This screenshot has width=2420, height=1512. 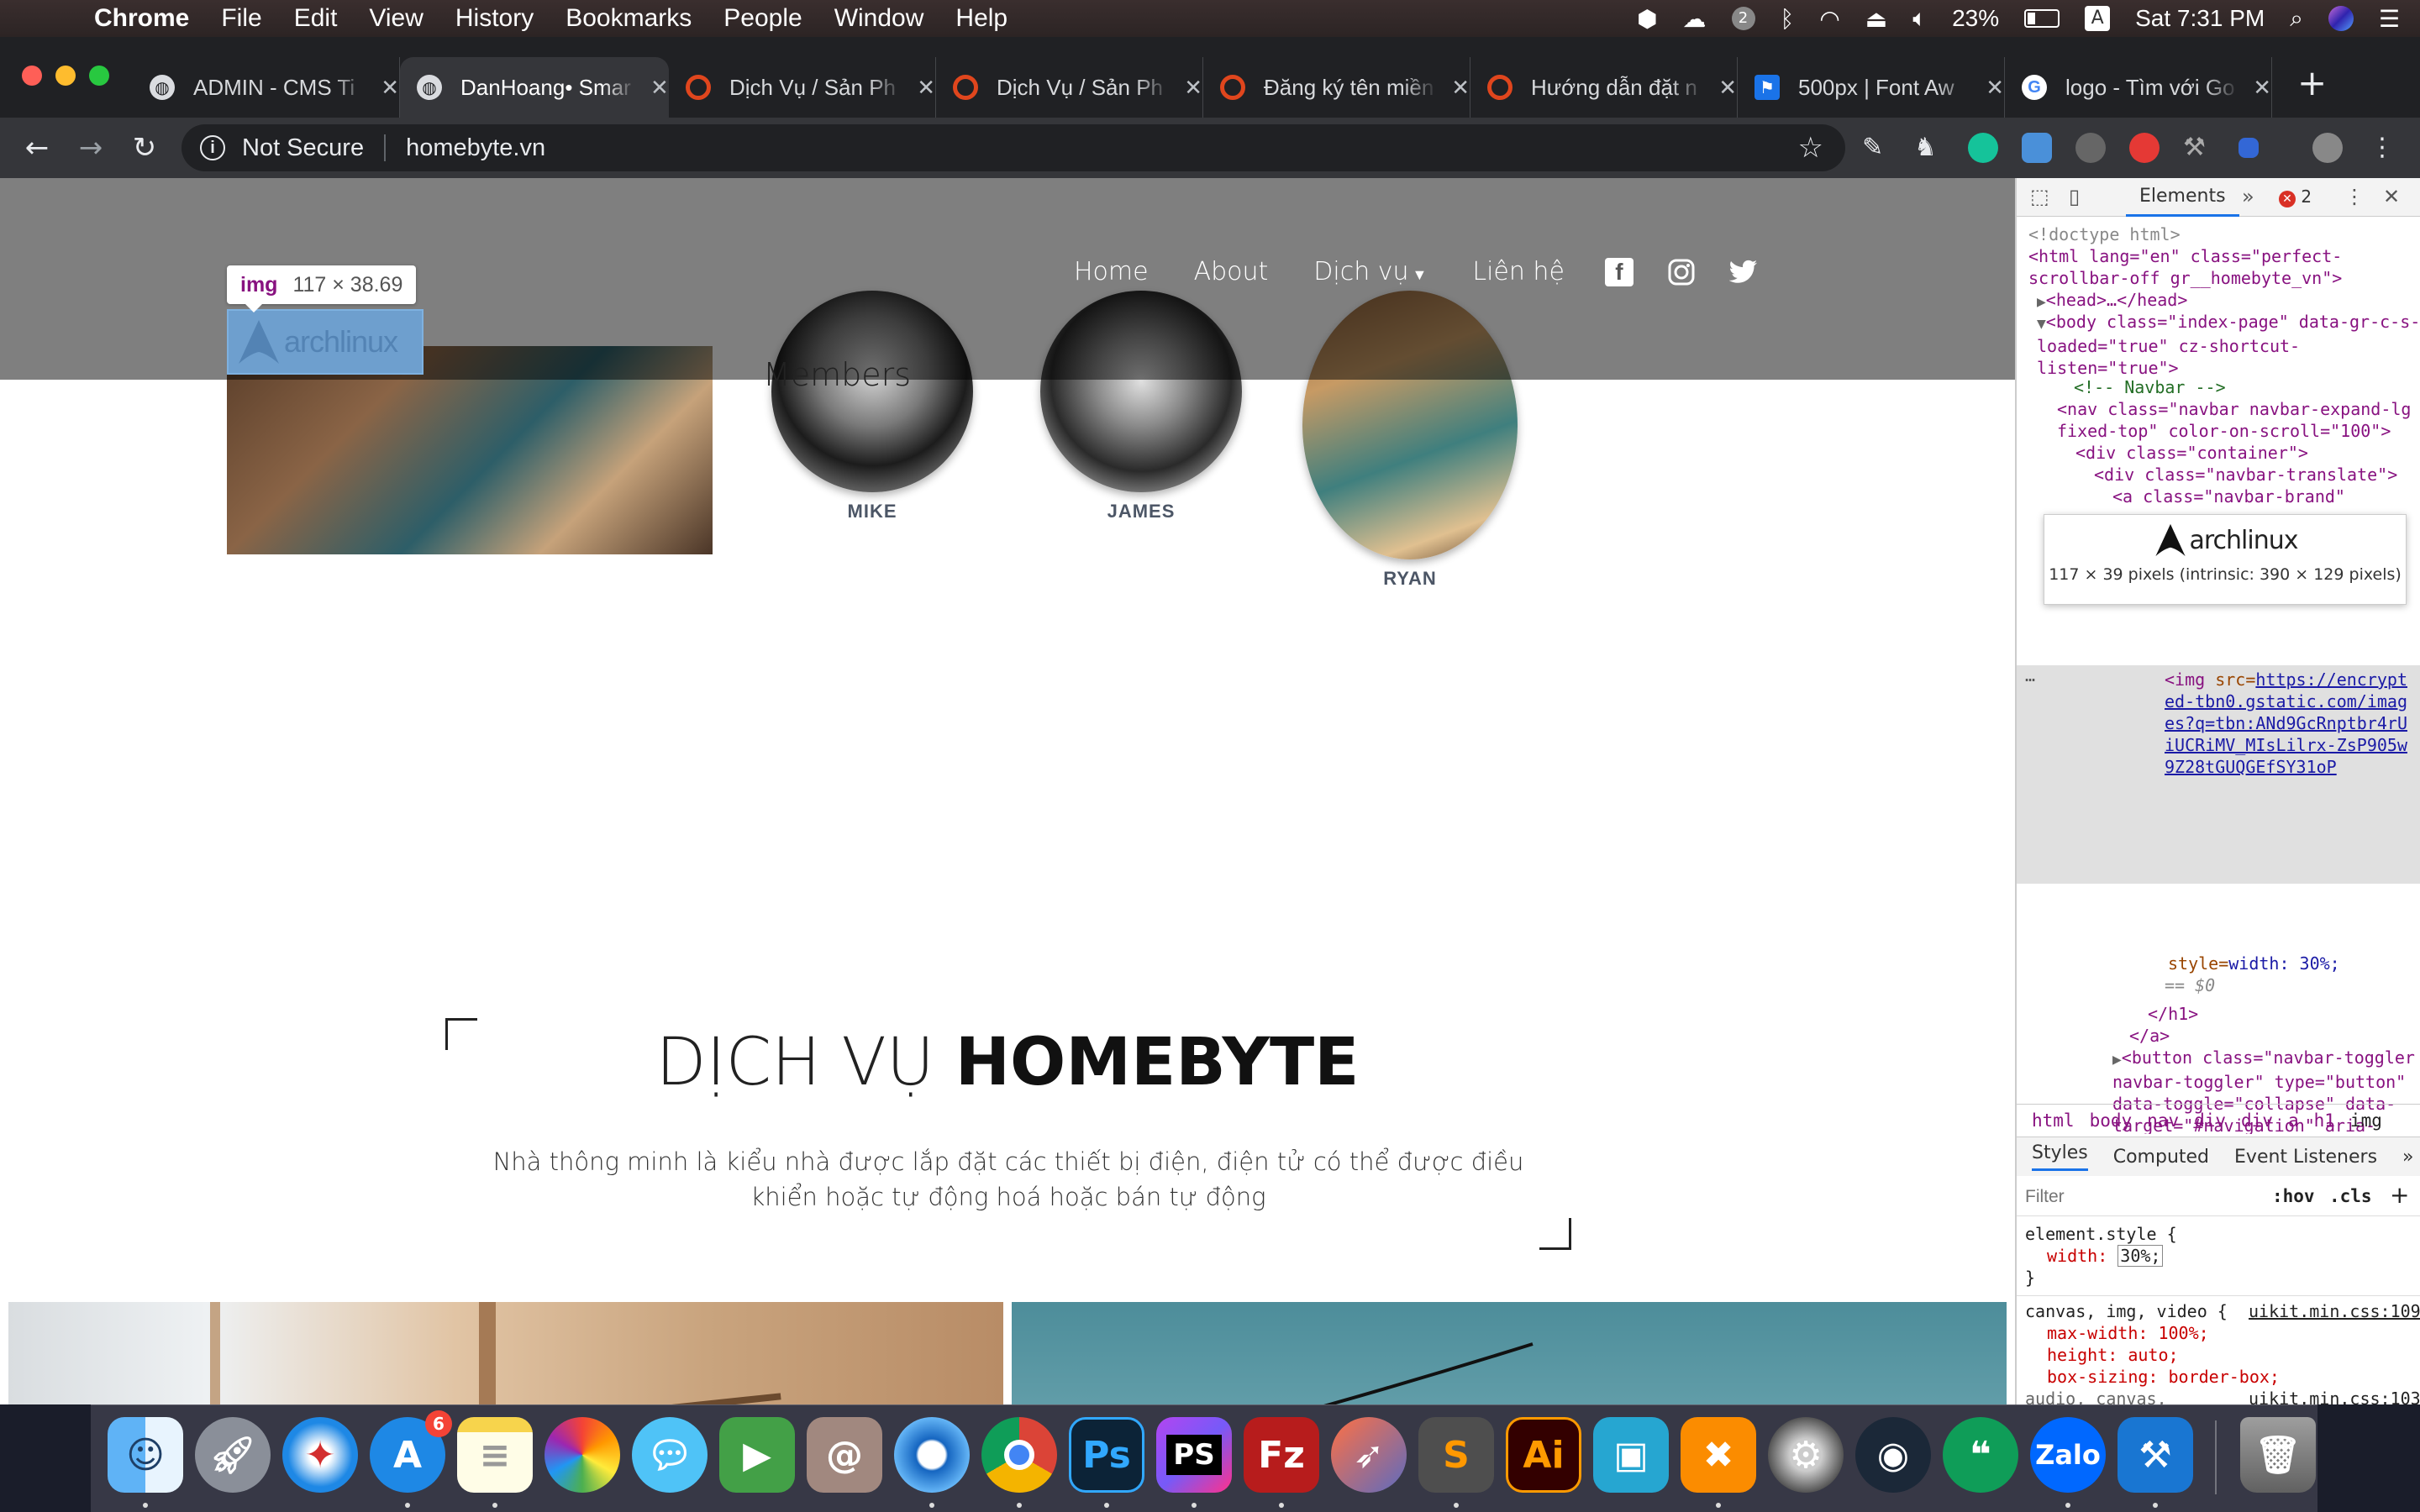 I want to click on profile-avatar, so click(x=2328, y=148).